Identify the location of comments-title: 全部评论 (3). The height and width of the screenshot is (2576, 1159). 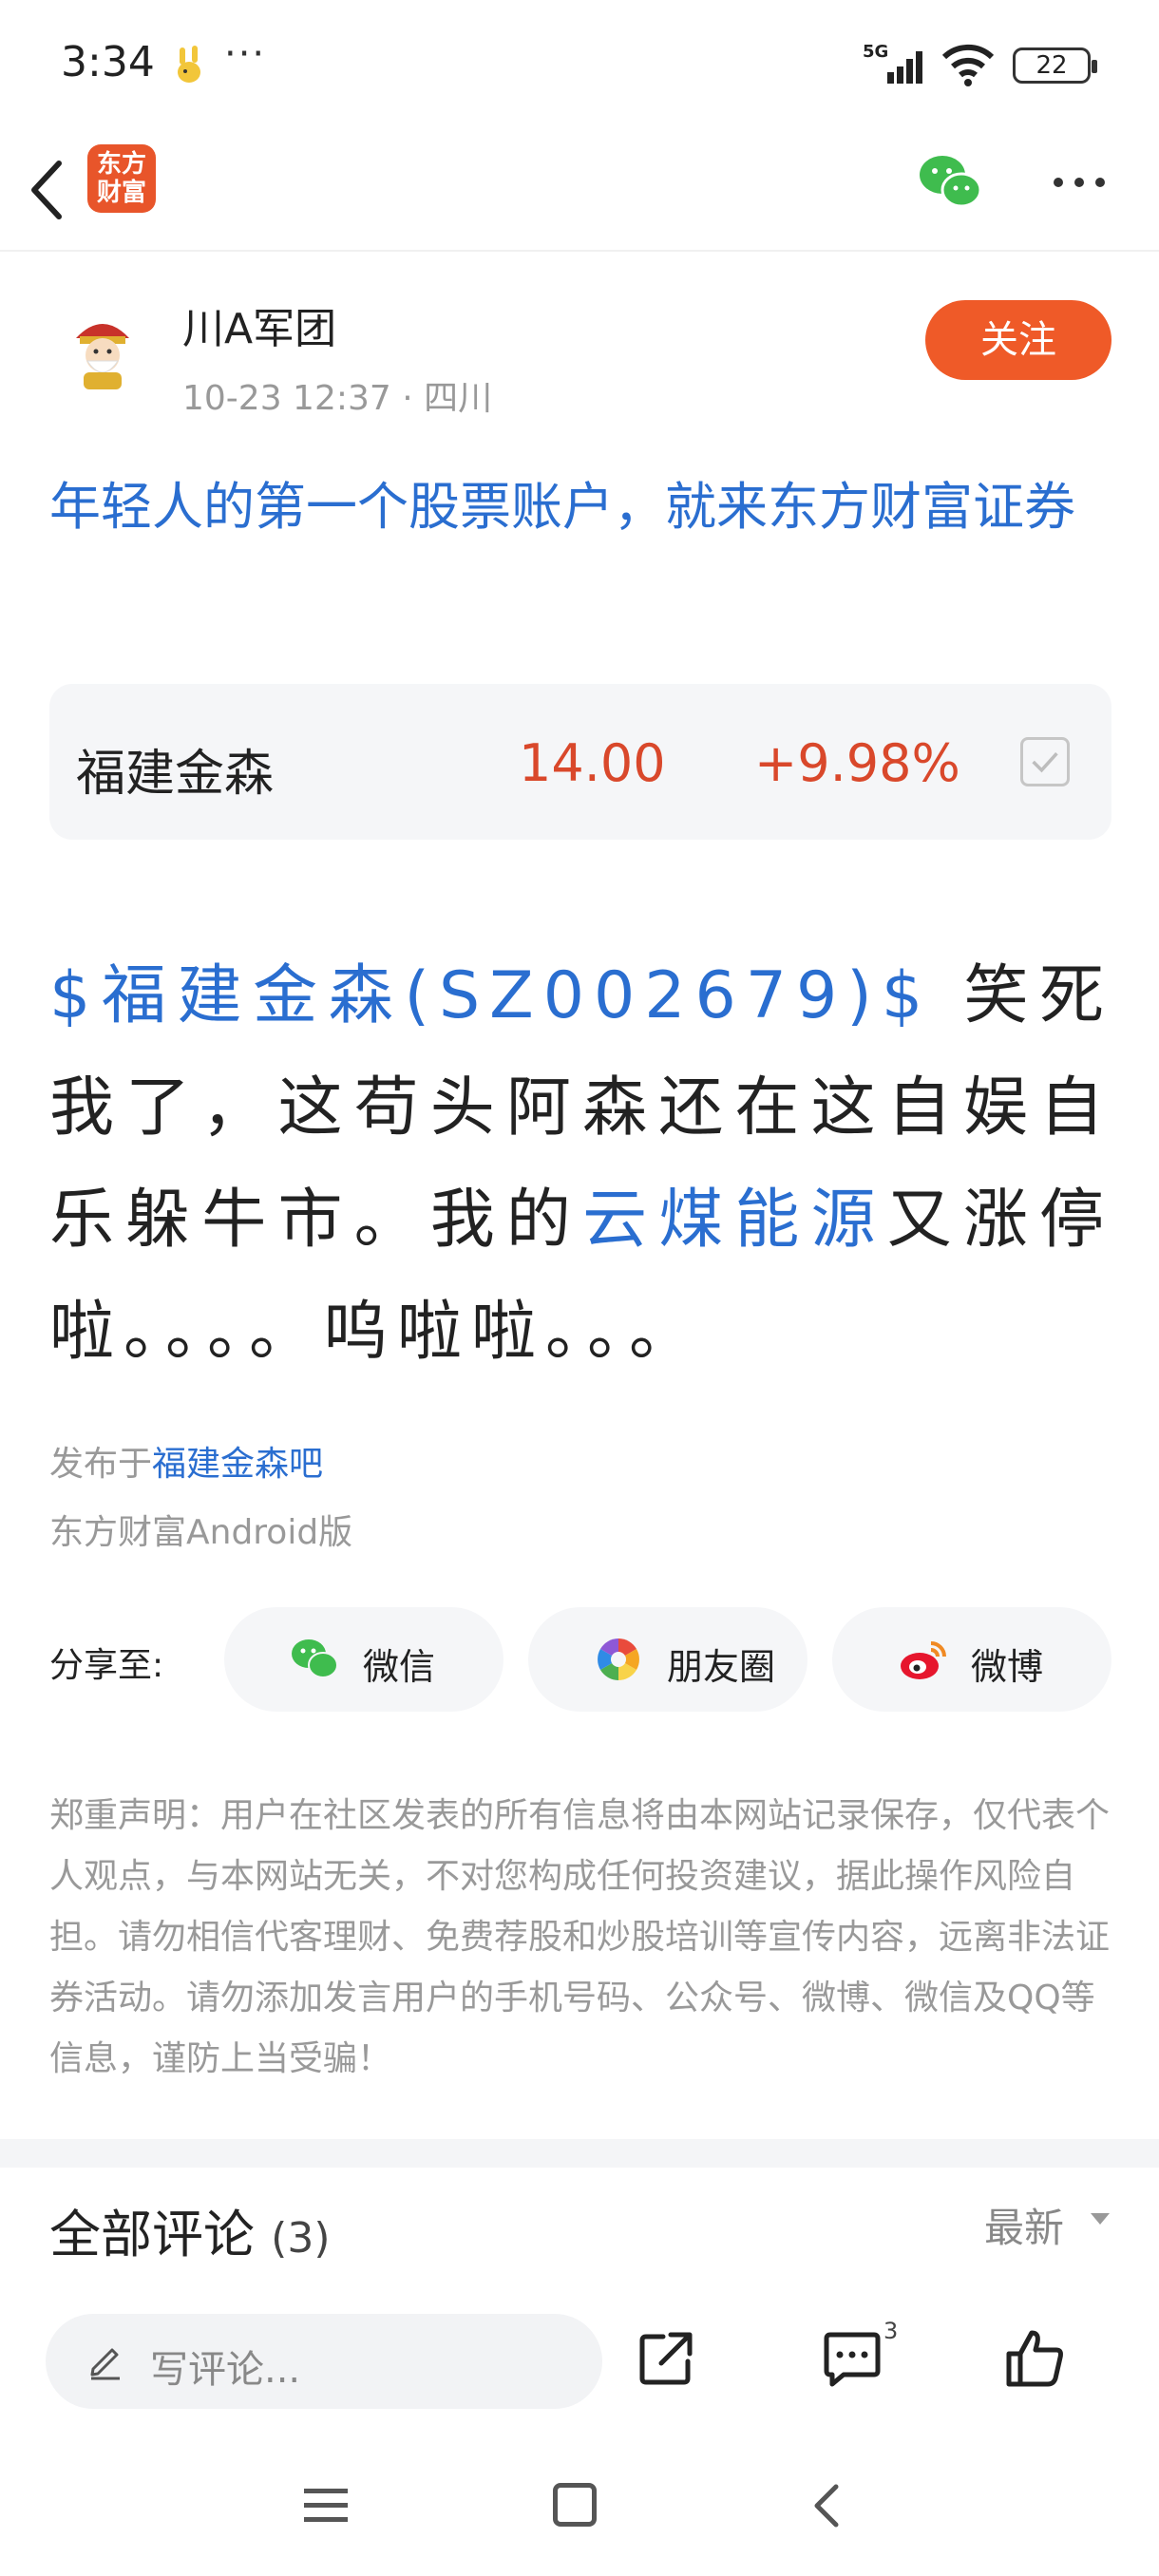
(190, 2229).